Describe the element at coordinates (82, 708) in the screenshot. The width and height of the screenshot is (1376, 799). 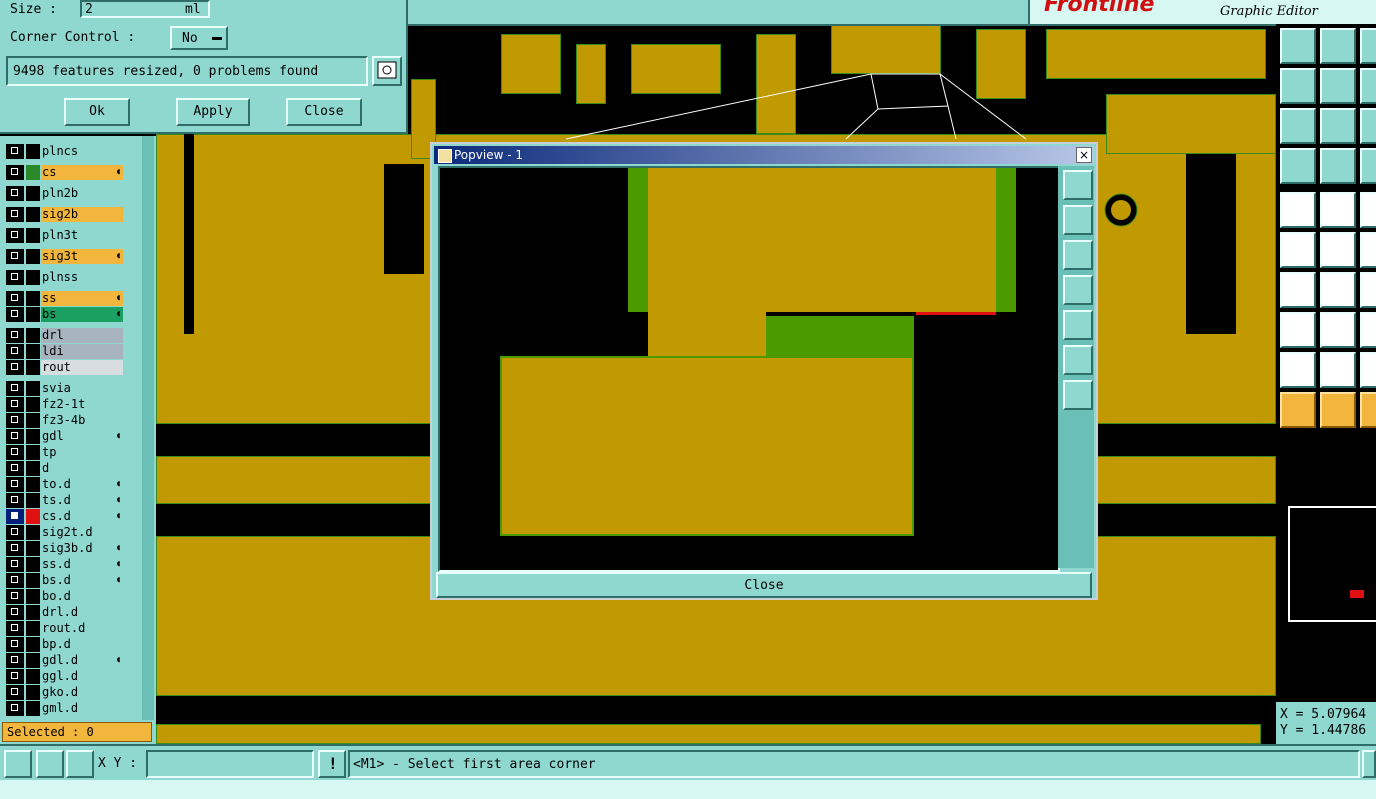
I see `layer-name: gml.d` at that location.